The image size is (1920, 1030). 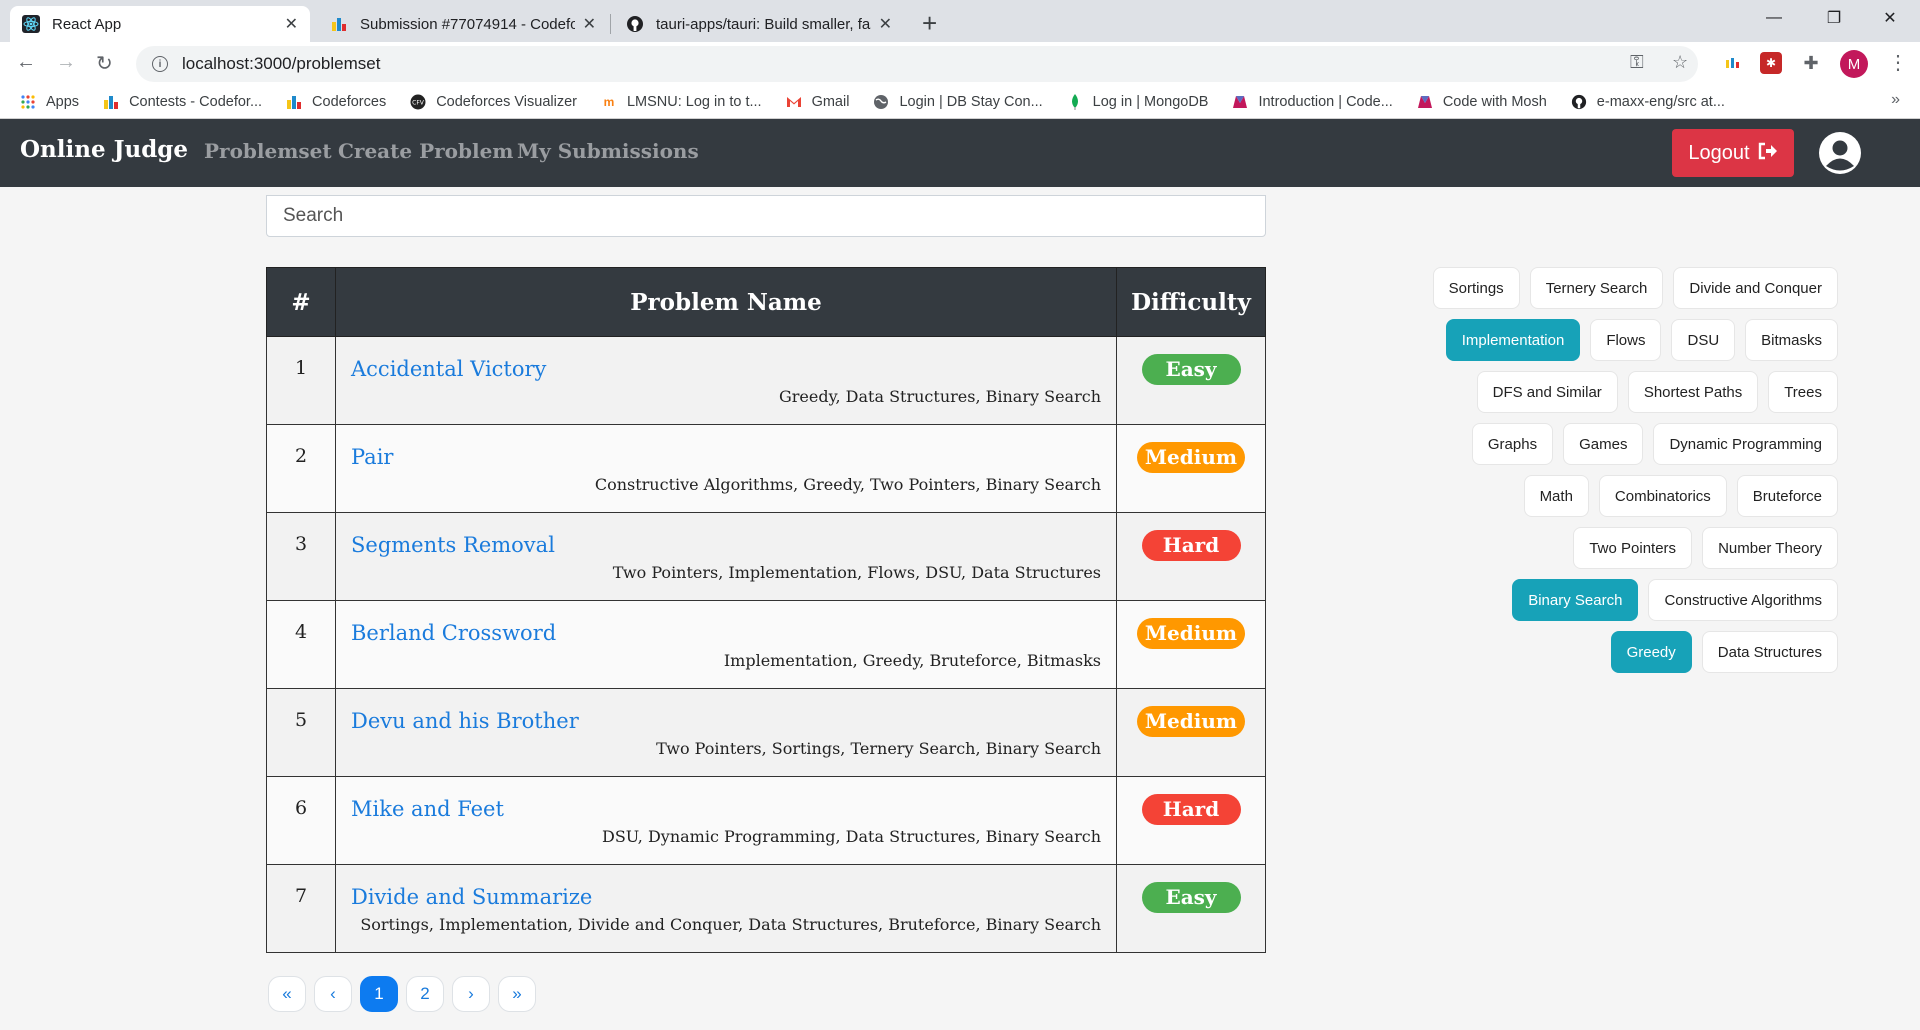 What do you see at coordinates (726, 633) in the screenshot?
I see `problem-link: Berland Crossword` at bounding box center [726, 633].